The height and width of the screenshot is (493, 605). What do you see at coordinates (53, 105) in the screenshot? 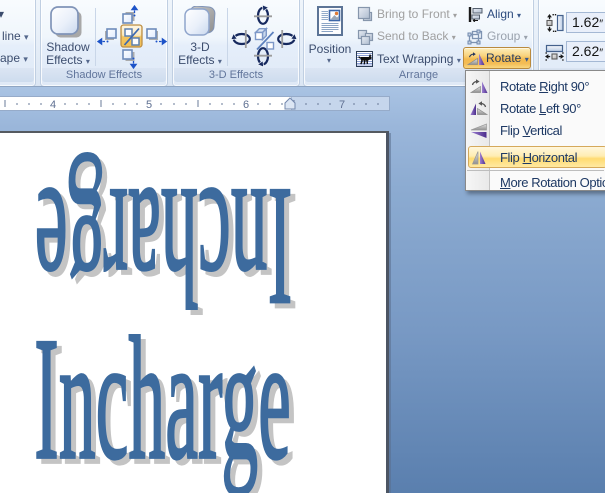
I see `svg-text: 4` at bounding box center [53, 105].